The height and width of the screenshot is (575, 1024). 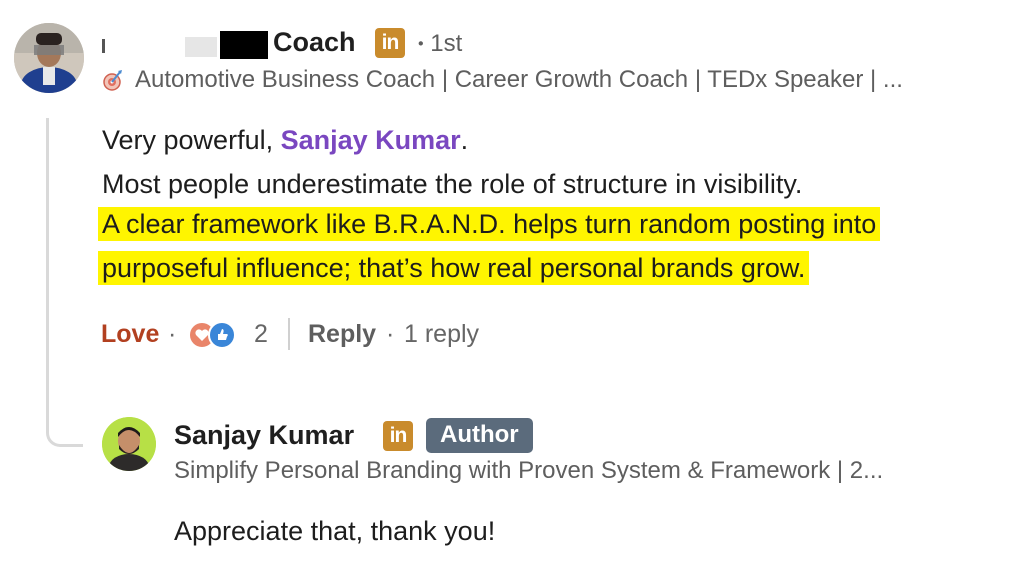 What do you see at coordinates (446, 43) in the screenshot?
I see `degree-label: 1st` at bounding box center [446, 43].